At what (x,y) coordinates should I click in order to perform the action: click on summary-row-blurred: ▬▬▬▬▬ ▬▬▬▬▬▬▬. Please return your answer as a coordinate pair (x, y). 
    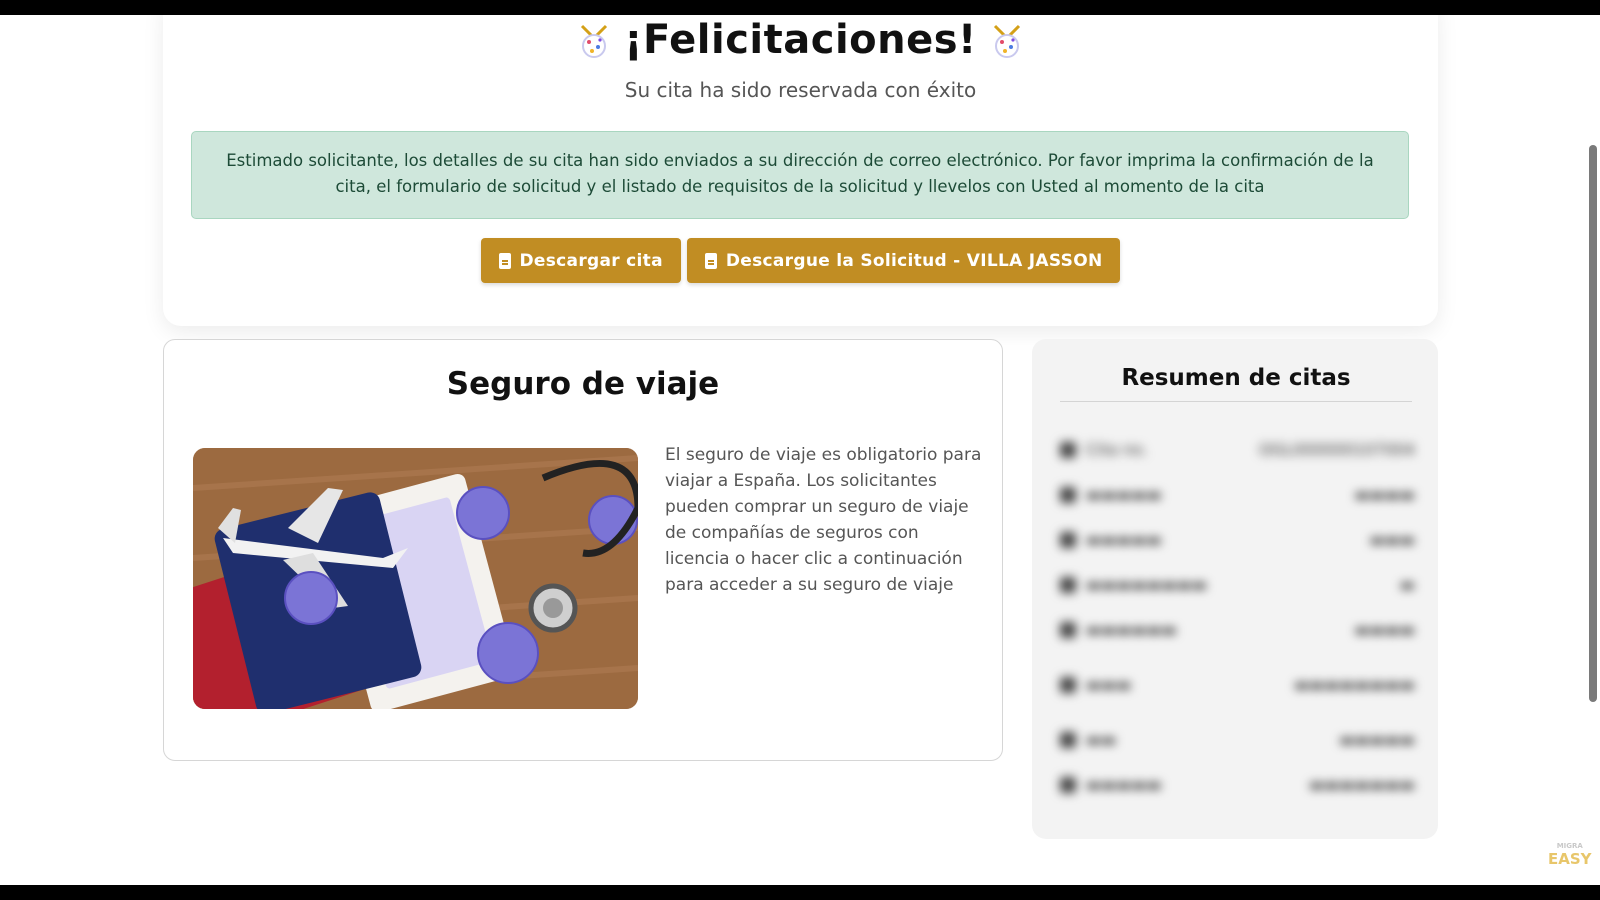
    Looking at the image, I should click on (1237, 784).